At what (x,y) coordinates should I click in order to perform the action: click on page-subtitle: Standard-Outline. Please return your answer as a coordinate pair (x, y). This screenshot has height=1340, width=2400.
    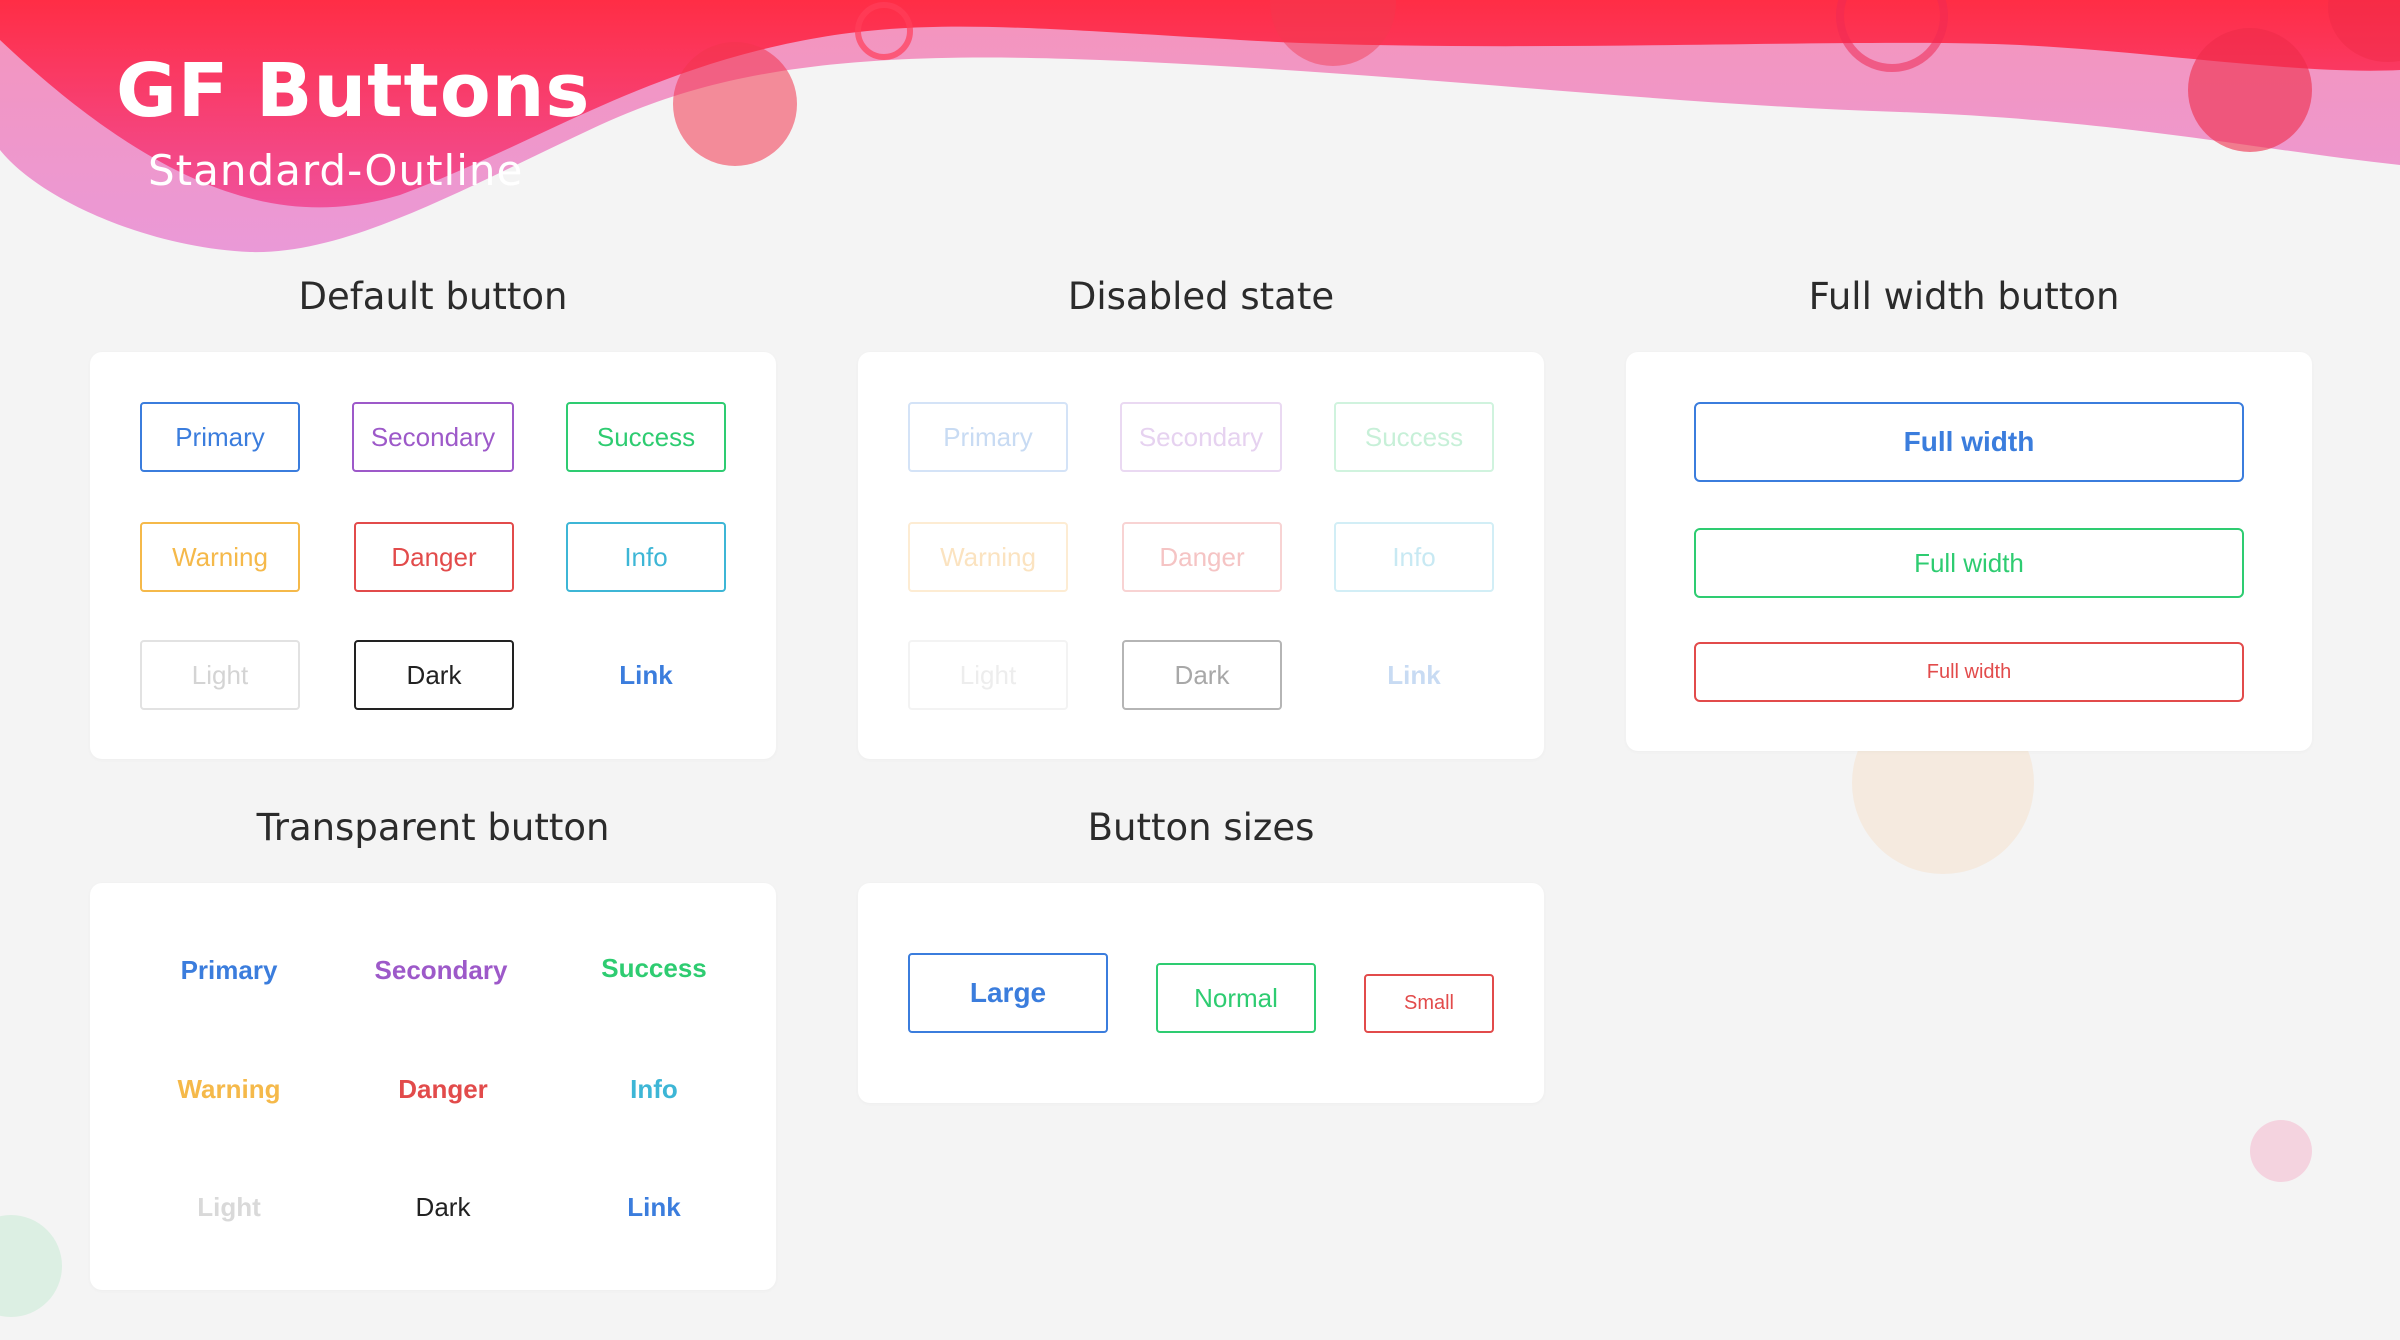
    Looking at the image, I should click on (336, 170).